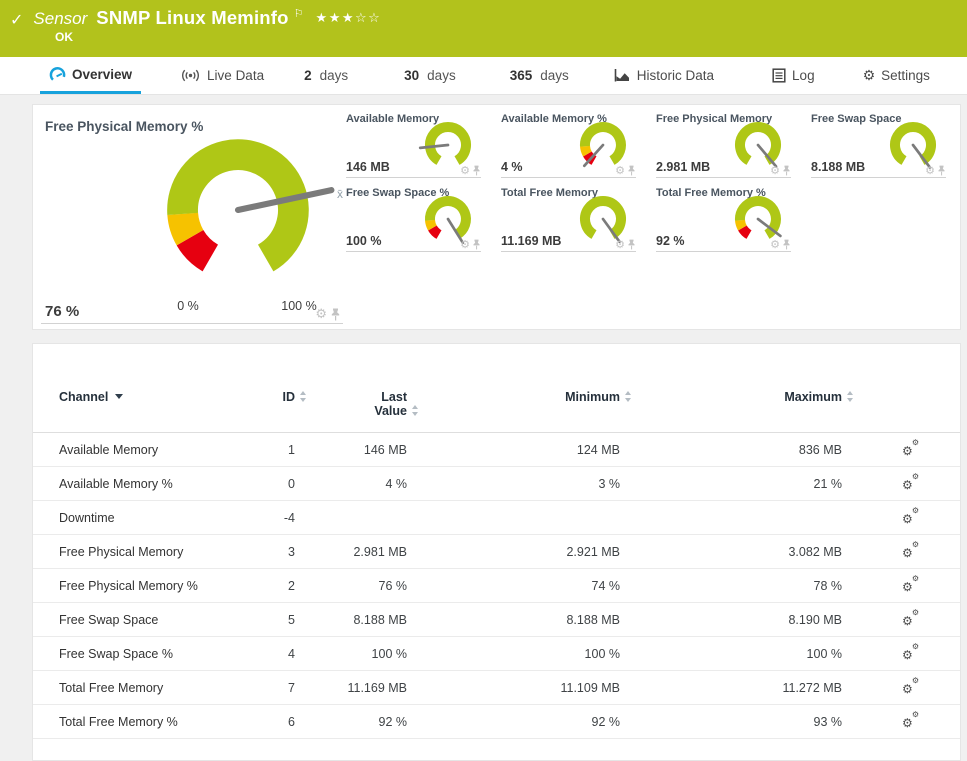  What do you see at coordinates (736, 397) in the screenshot?
I see `column-header-maximum: Maximum` at bounding box center [736, 397].